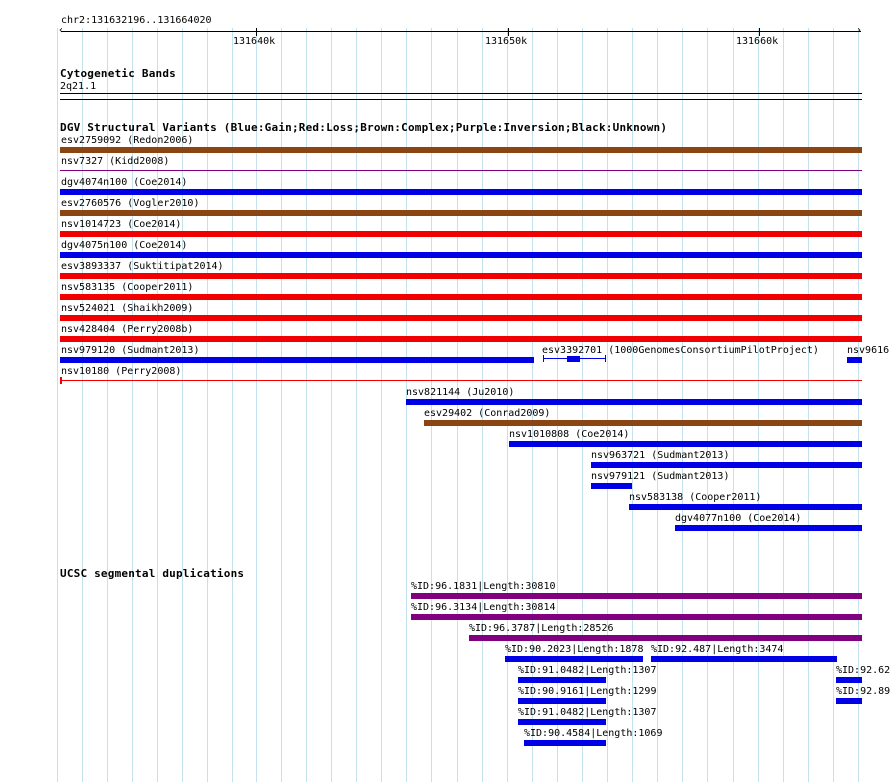 The height and width of the screenshot is (782, 890). What do you see at coordinates (121, 224) in the screenshot?
I see `feature-label: nsv1014723 (Coe2014)` at bounding box center [121, 224].